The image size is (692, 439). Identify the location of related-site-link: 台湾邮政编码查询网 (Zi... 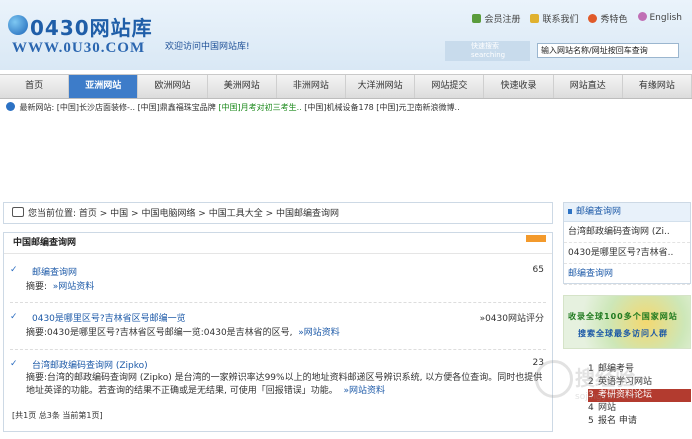
(627, 232).